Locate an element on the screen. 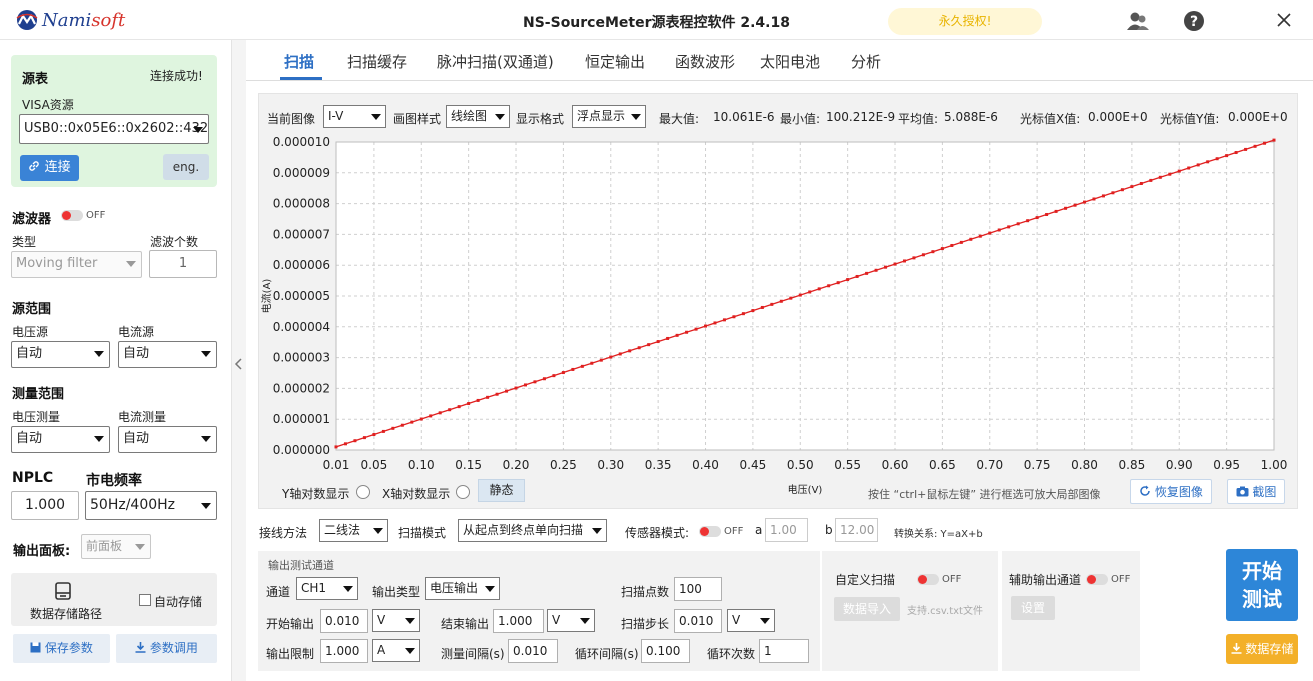  connect-button: 连接 is located at coordinates (49, 168).